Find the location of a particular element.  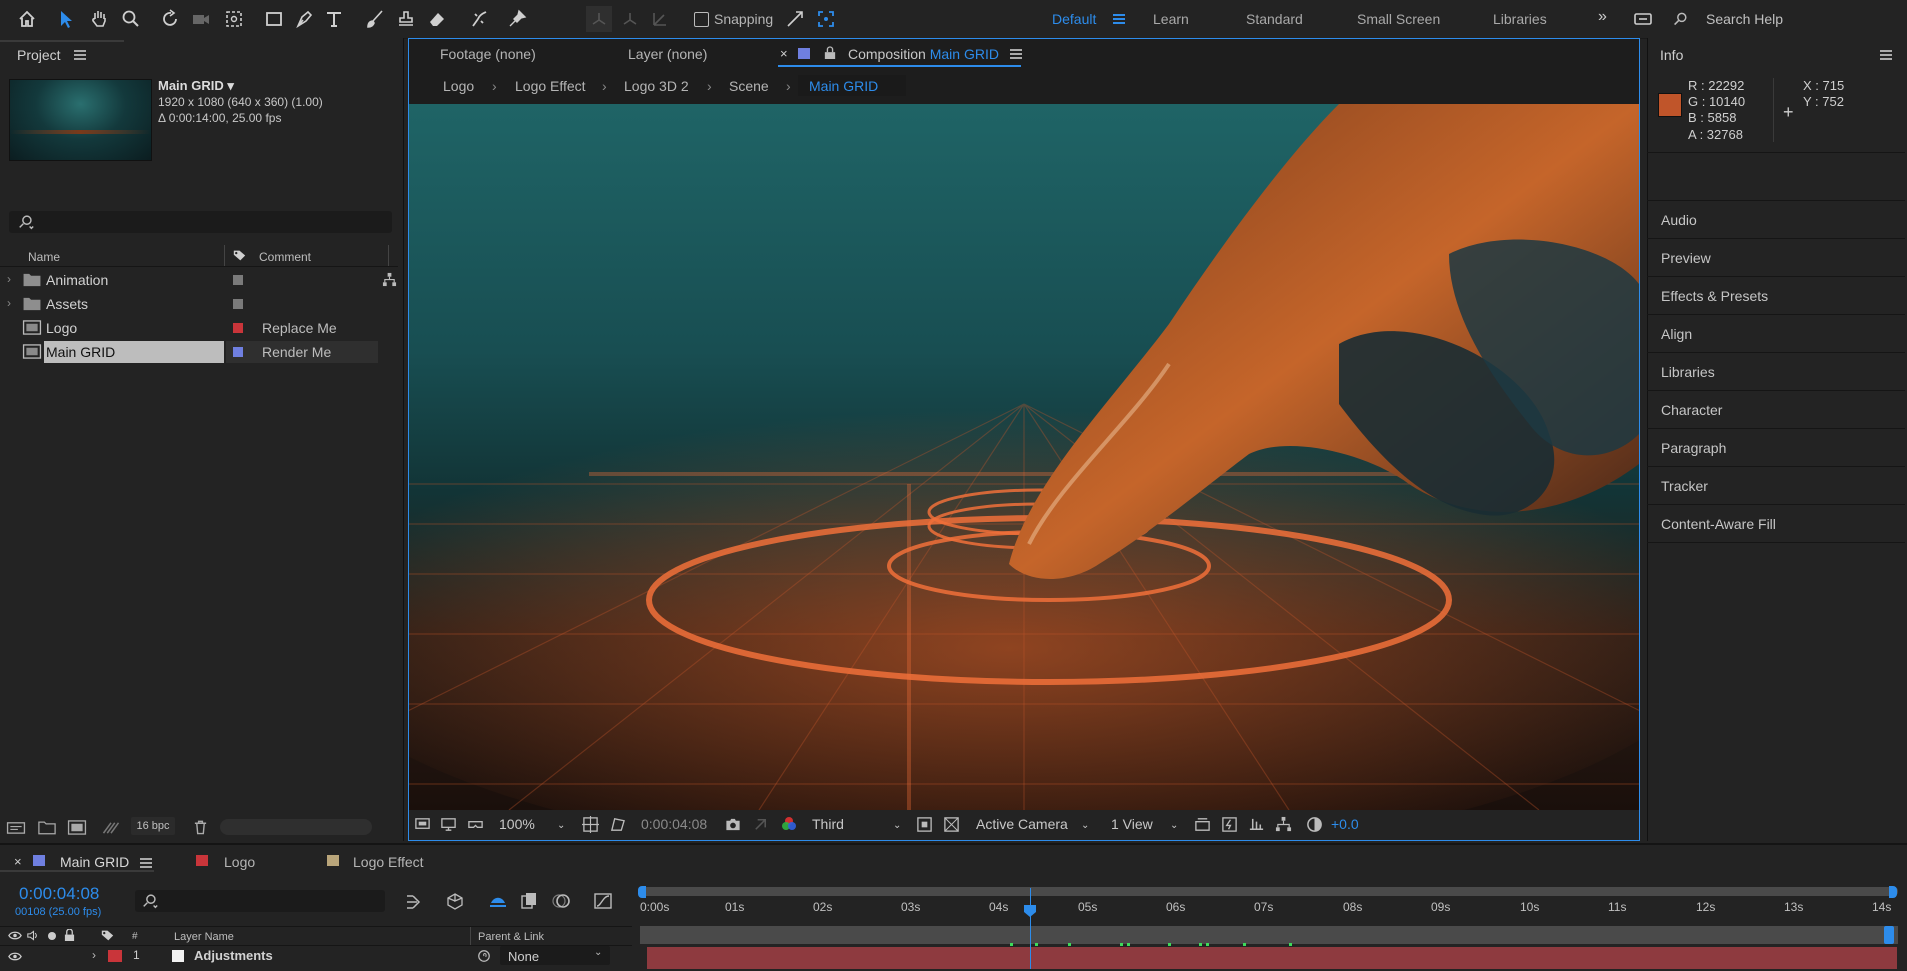

layer-expand-icon: › is located at coordinates (94, 955).